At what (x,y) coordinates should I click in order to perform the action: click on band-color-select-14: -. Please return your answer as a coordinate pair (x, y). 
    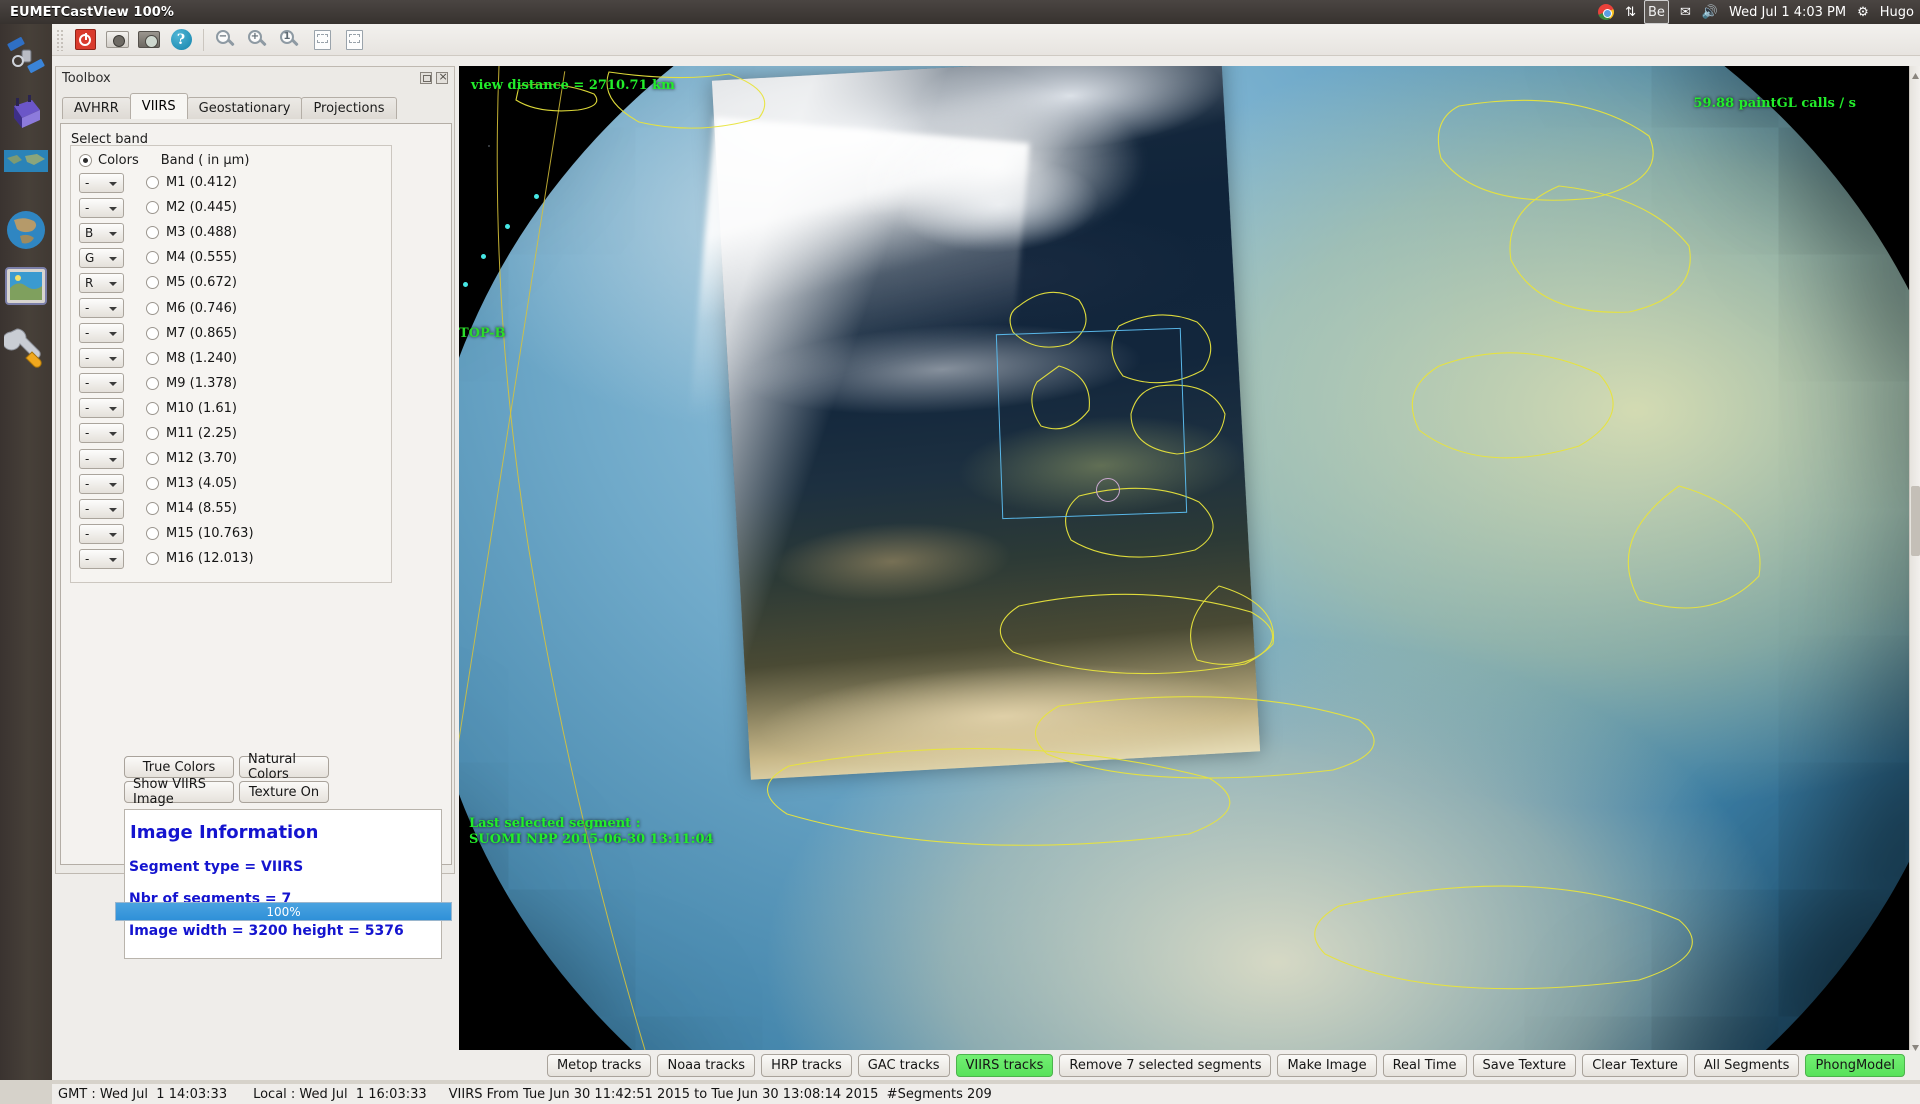
    Looking at the image, I should click on (101, 508).